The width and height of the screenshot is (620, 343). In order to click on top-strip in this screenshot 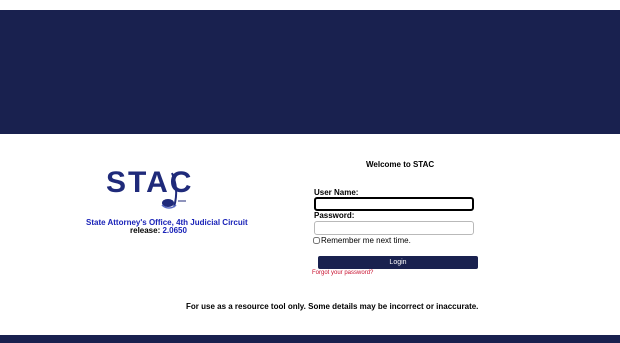, I will do `click(310, 5)`.